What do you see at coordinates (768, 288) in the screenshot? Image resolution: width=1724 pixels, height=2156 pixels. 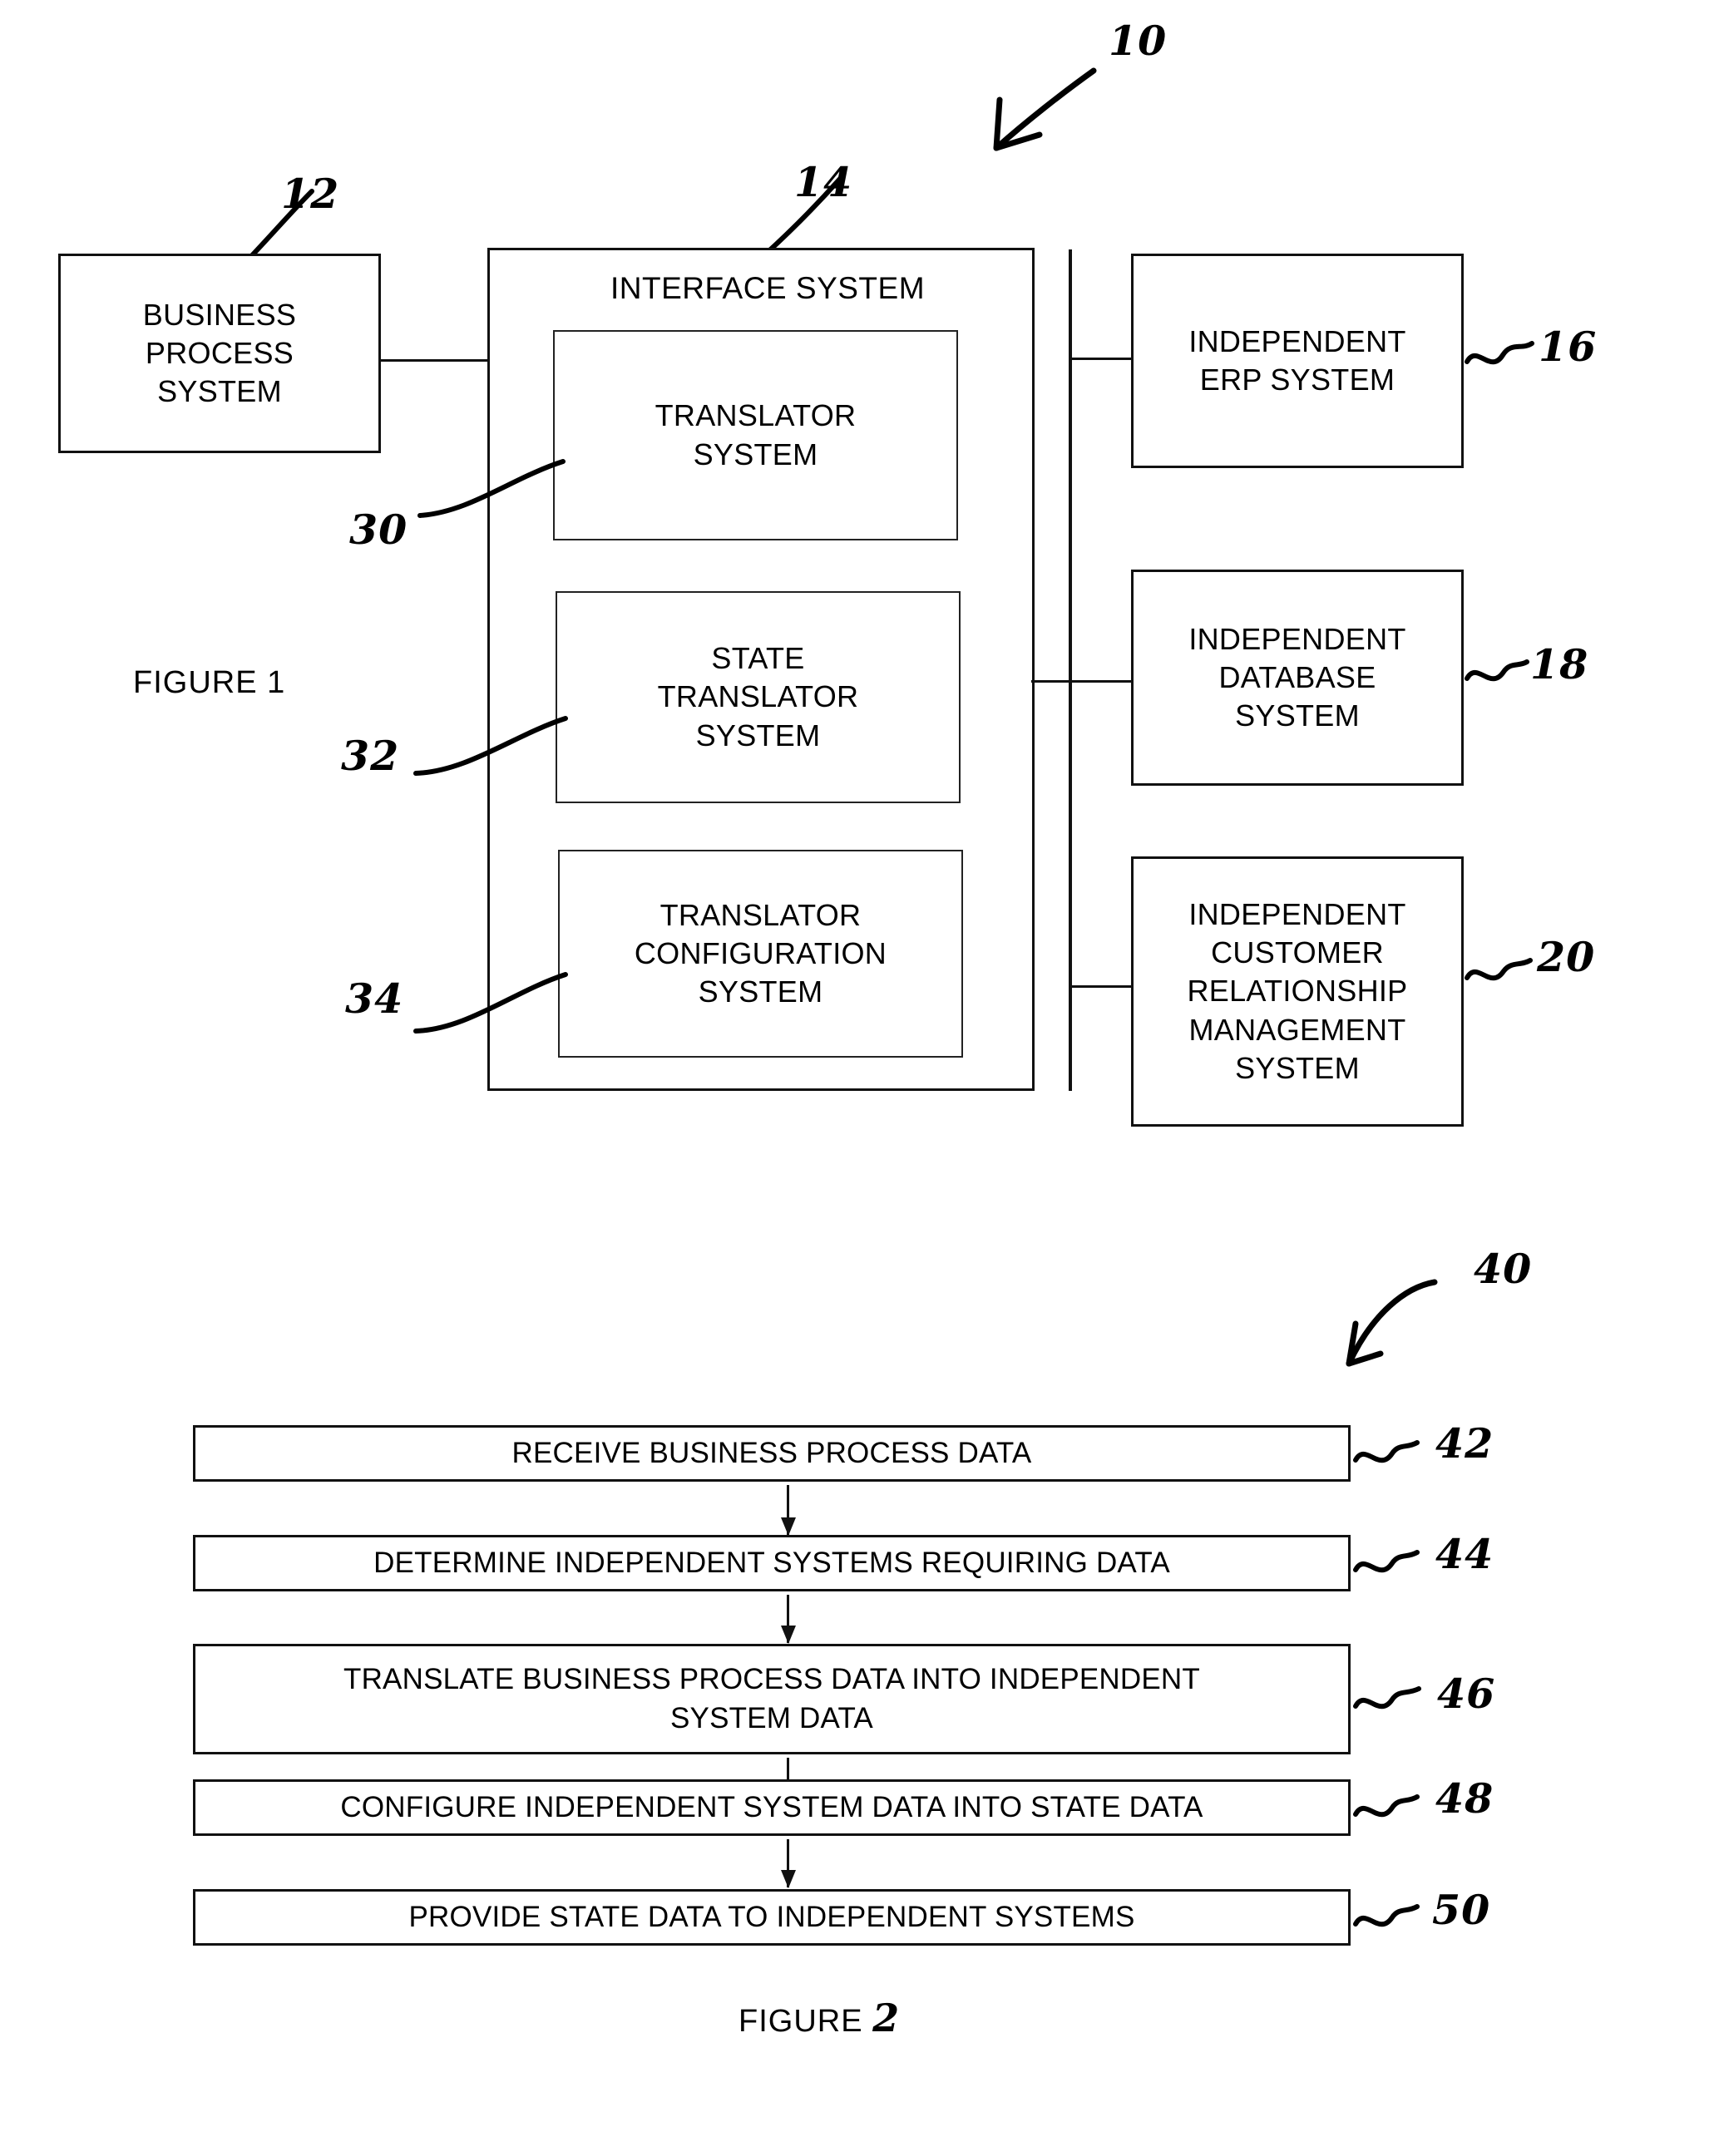 I see `block-interface-system-title: INTERFACE SYSTEM` at bounding box center [768, 288].